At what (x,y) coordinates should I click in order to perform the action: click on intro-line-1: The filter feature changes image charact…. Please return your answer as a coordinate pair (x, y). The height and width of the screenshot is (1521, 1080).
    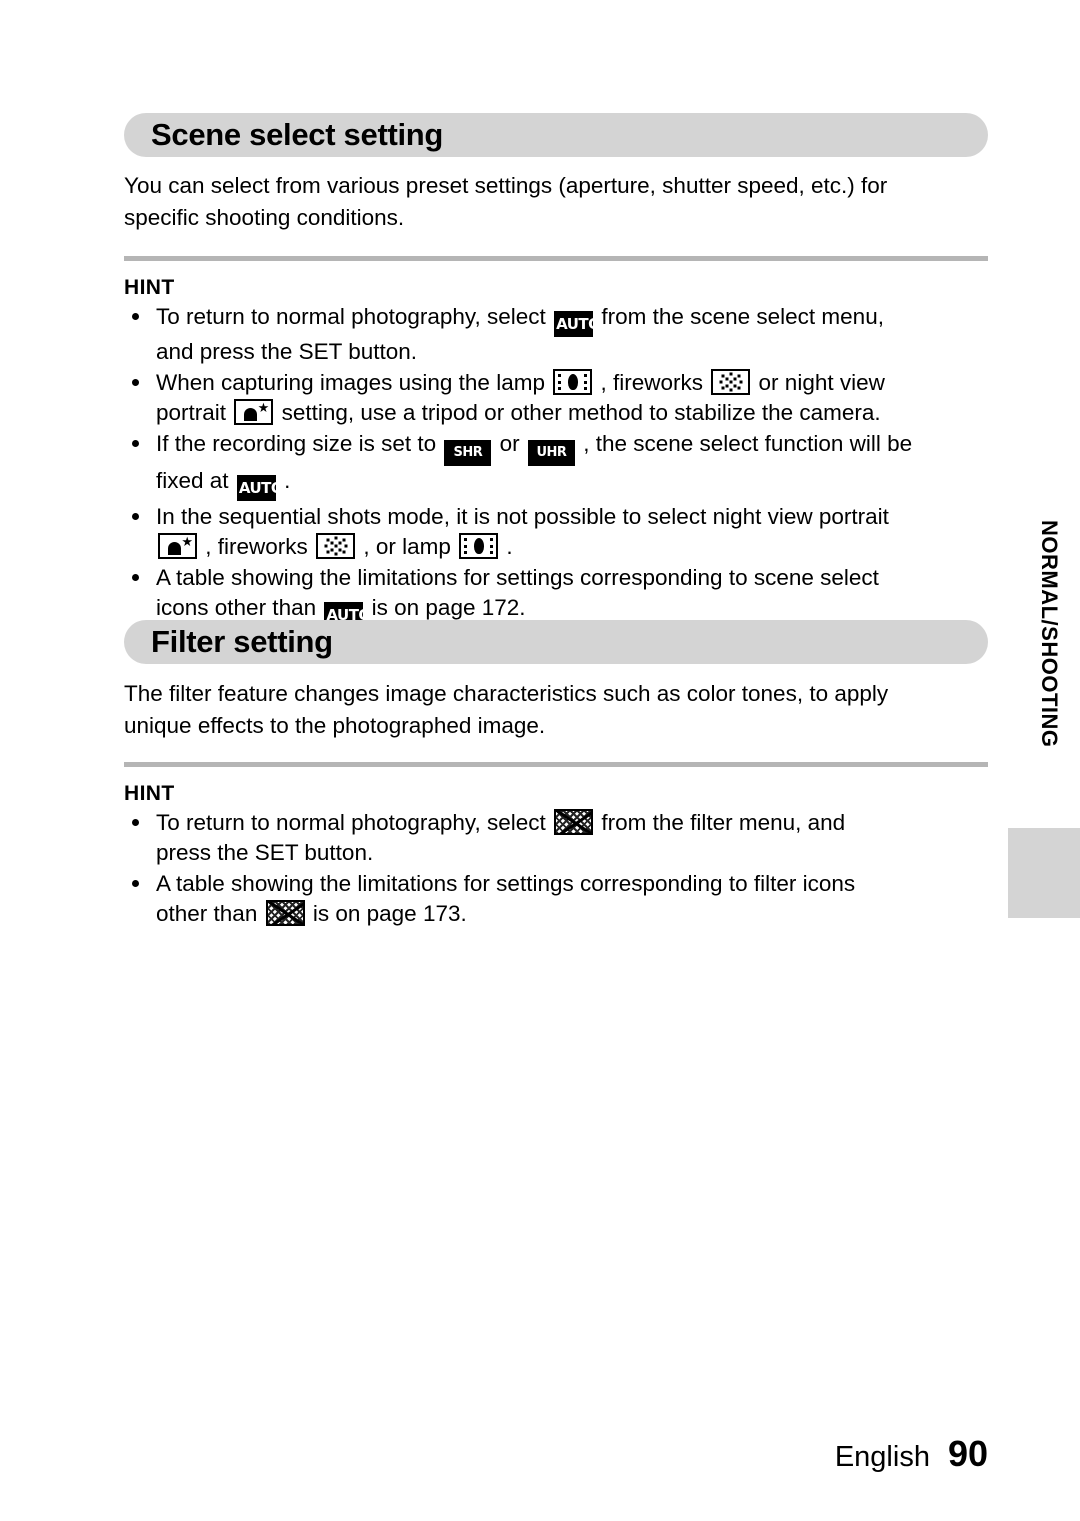
    Looking at the image, I should click on (506, 693).